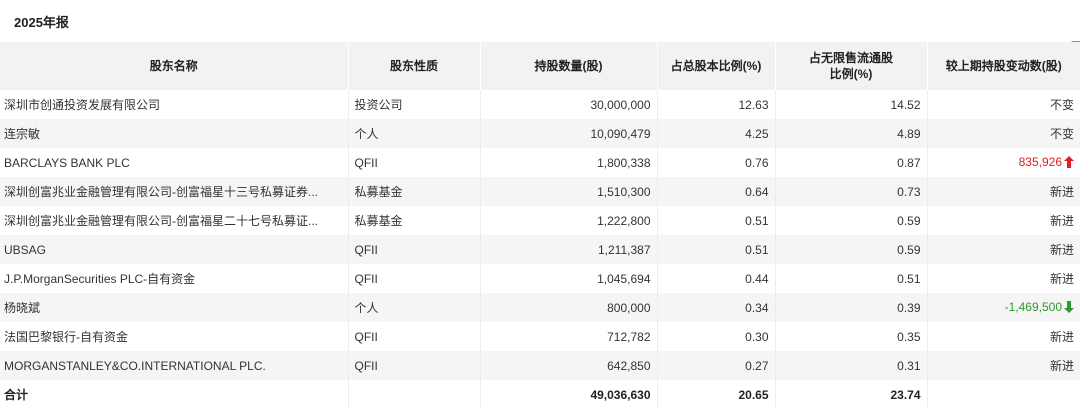  I want to click on total-change-empty, so click(1003, 394).